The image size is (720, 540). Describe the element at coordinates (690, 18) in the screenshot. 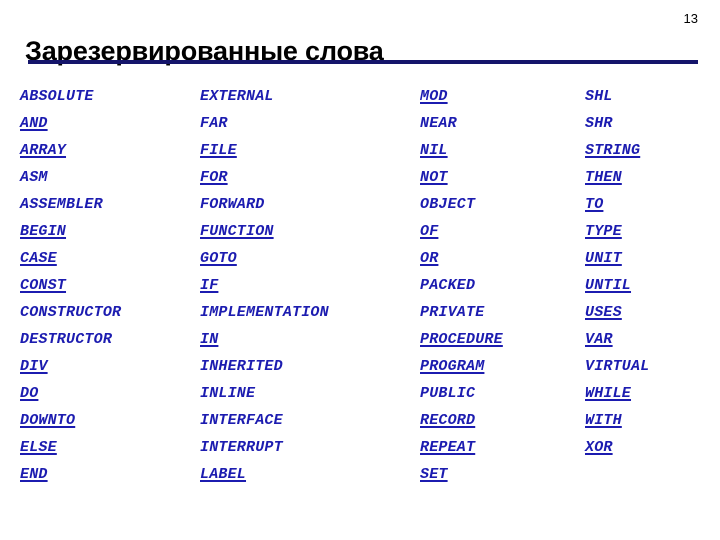

I see `slide-number: 13` at that location.